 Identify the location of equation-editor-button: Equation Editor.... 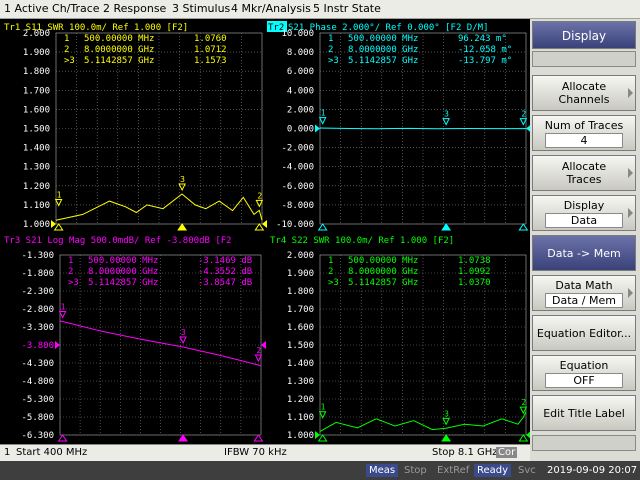
(584, 333).